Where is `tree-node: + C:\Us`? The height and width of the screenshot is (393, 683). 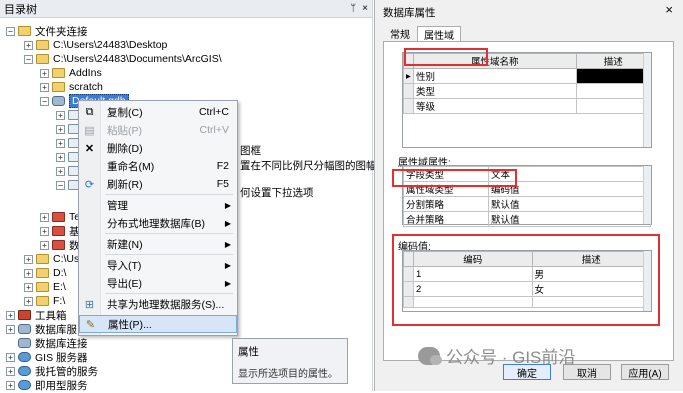 tree-node: + C:\Us is located at coordinates (51, 259).